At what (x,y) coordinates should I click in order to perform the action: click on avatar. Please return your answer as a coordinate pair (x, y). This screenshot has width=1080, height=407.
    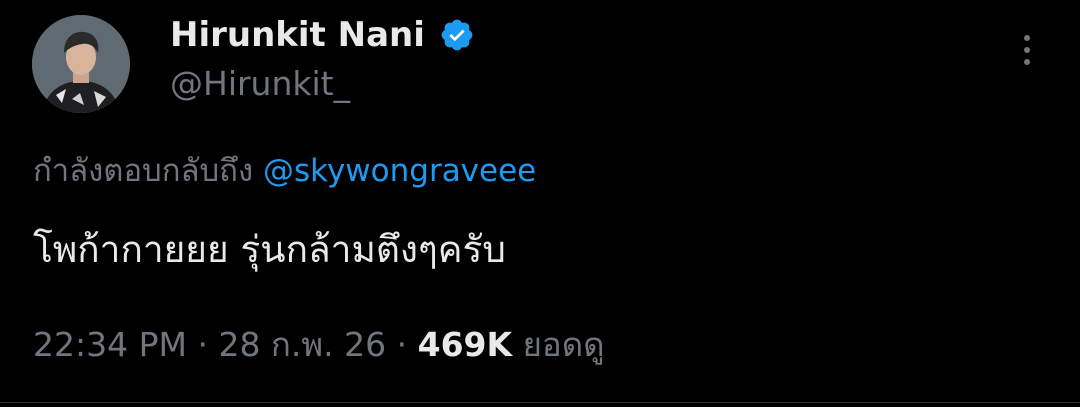
    Looking at the image, I should click on (81, 64).